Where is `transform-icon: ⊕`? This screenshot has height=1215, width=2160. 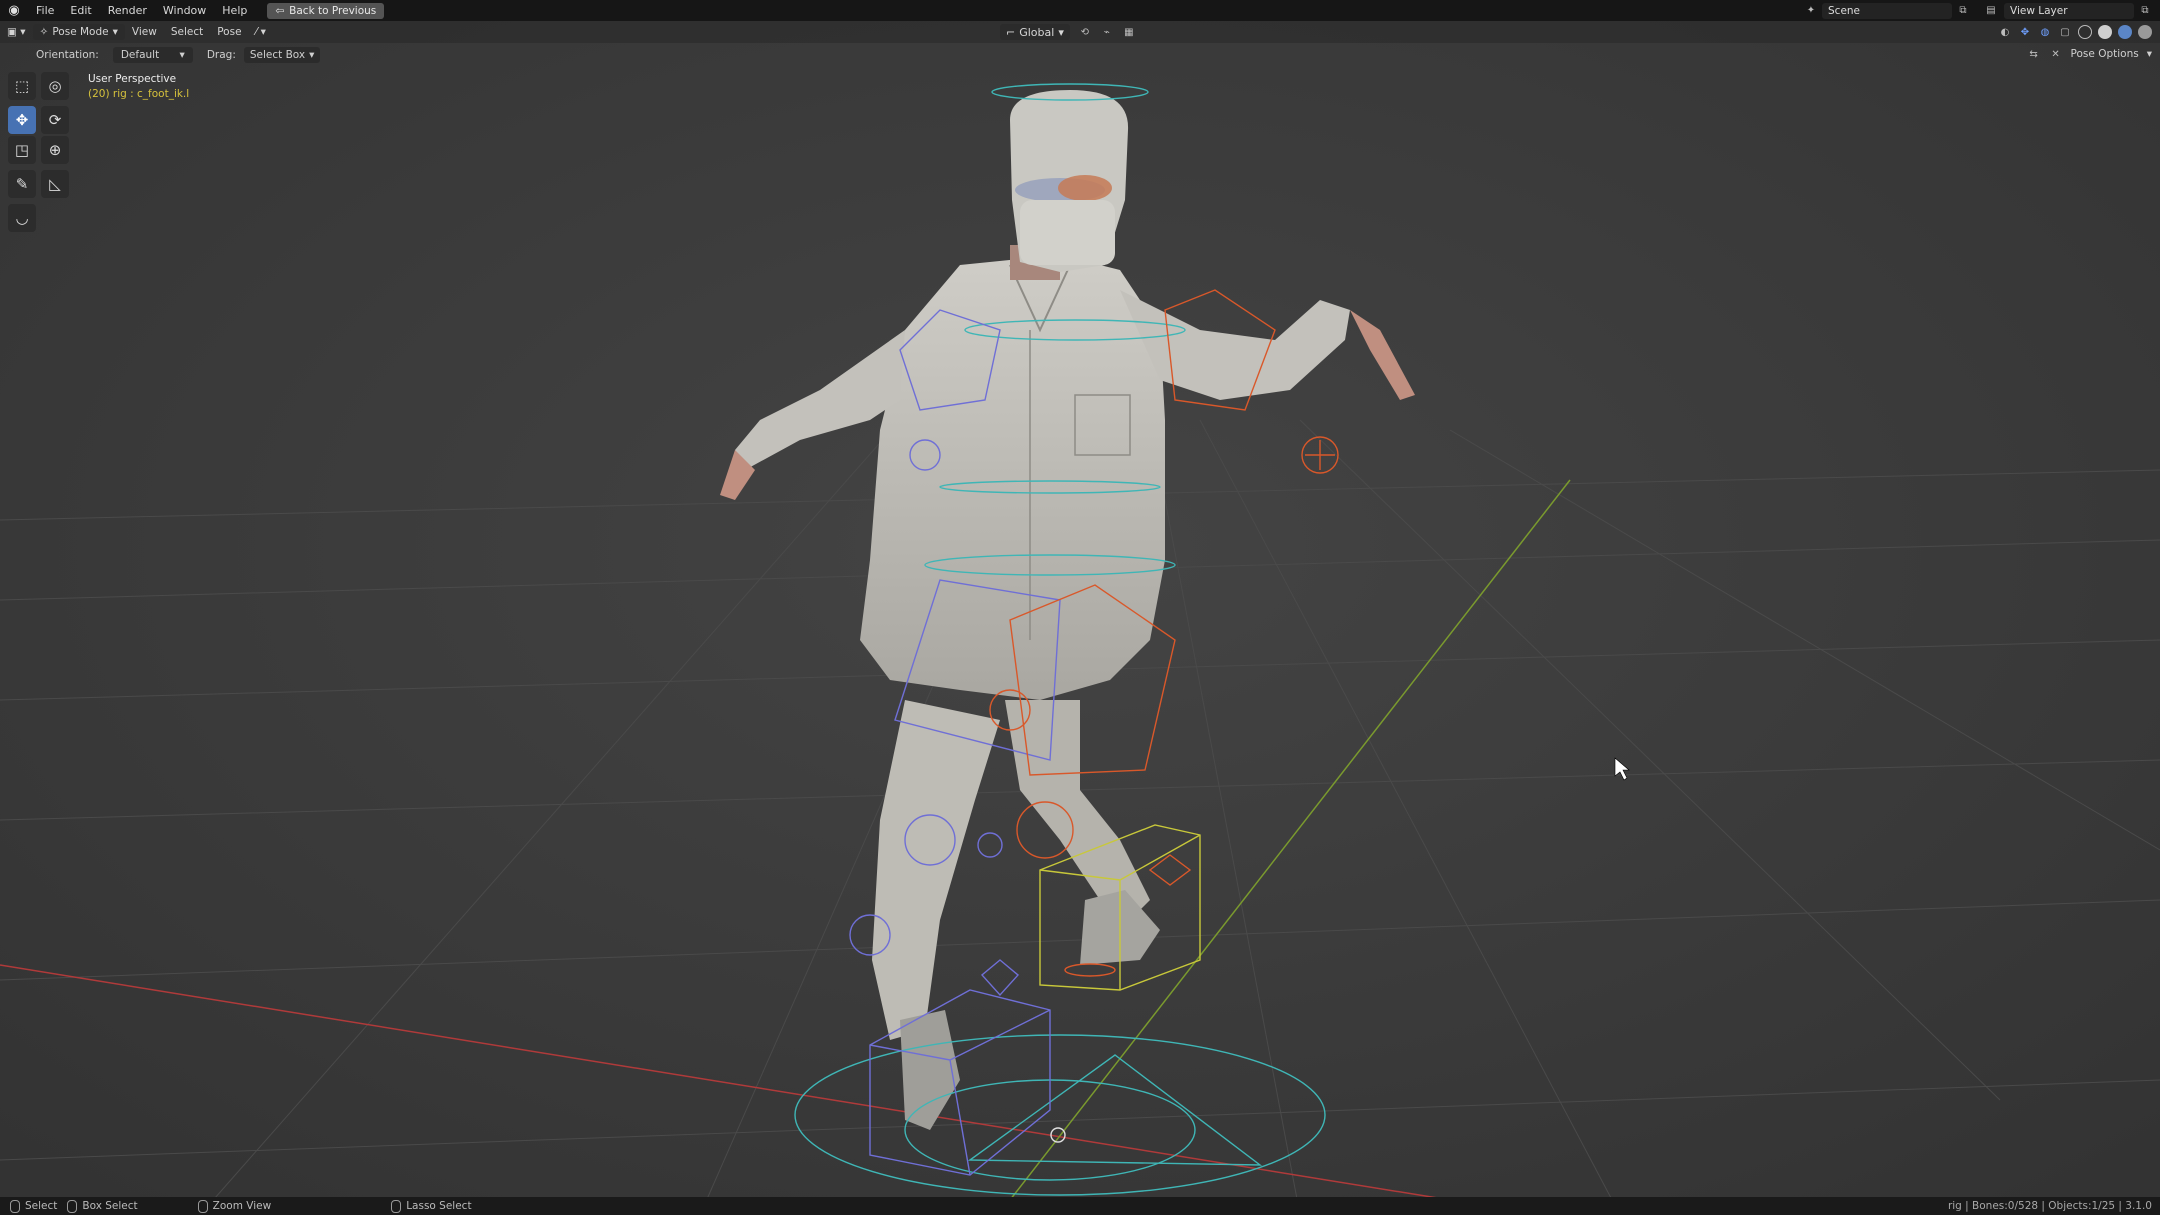
transform-icon: ⊕ is located at coordinates (55, 150).